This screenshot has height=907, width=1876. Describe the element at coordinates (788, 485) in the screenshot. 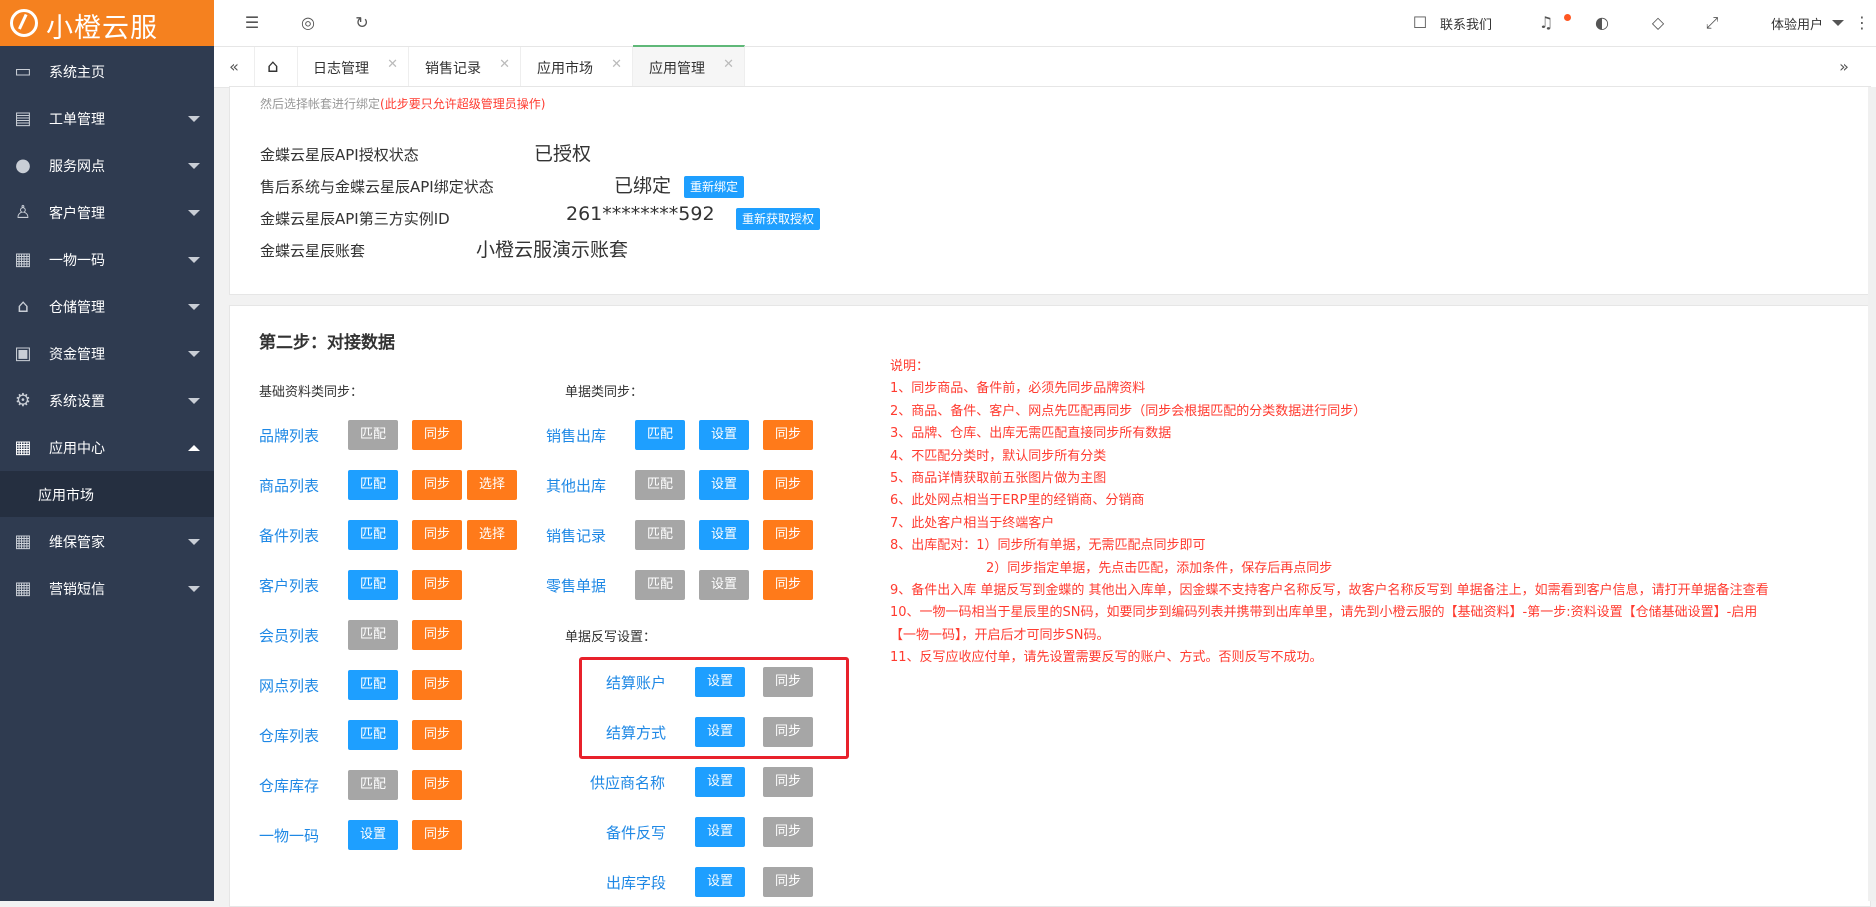

I see `other-out-sync-button: 同步` at that location.